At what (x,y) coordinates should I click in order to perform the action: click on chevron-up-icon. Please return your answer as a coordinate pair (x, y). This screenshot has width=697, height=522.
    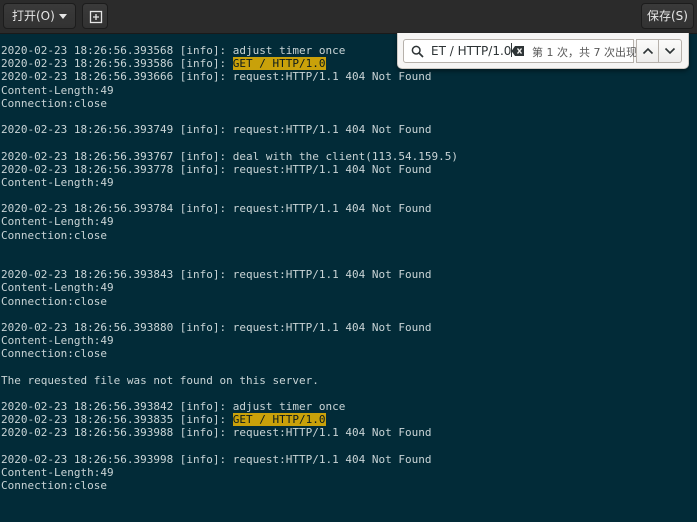
    Looking at the image, I should click on (648, 51).